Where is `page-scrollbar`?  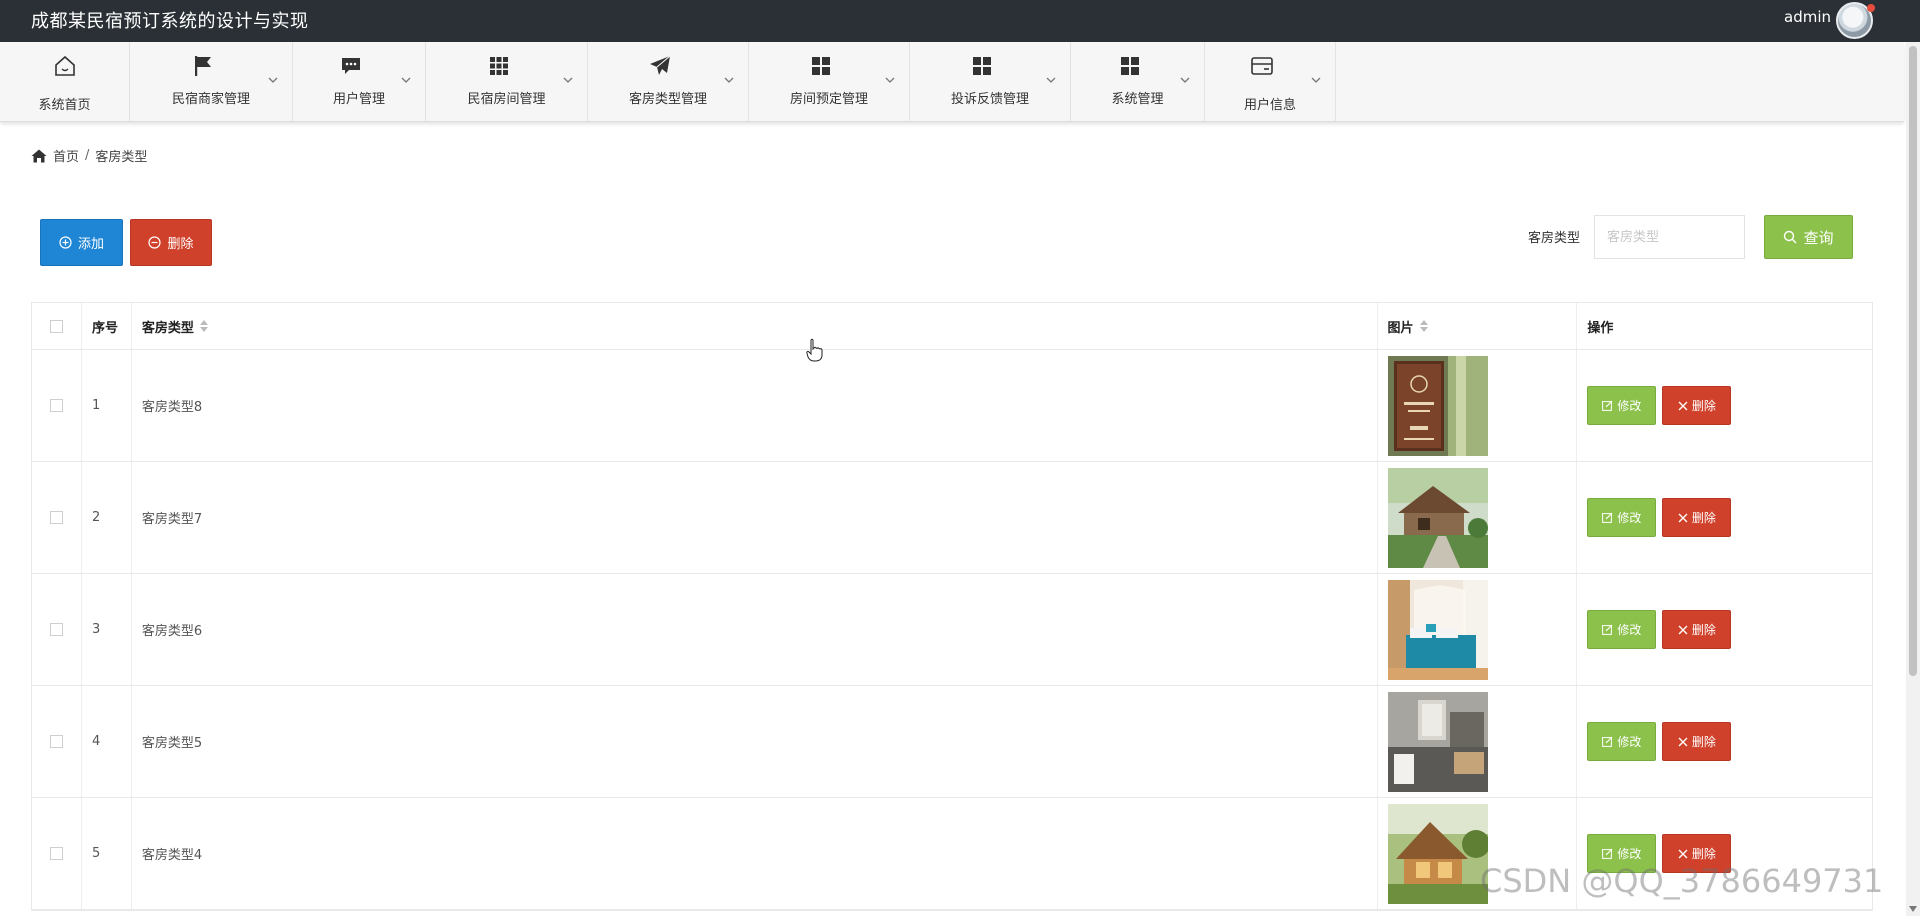 page-scrollbar is located at coordinates (1913, 479).